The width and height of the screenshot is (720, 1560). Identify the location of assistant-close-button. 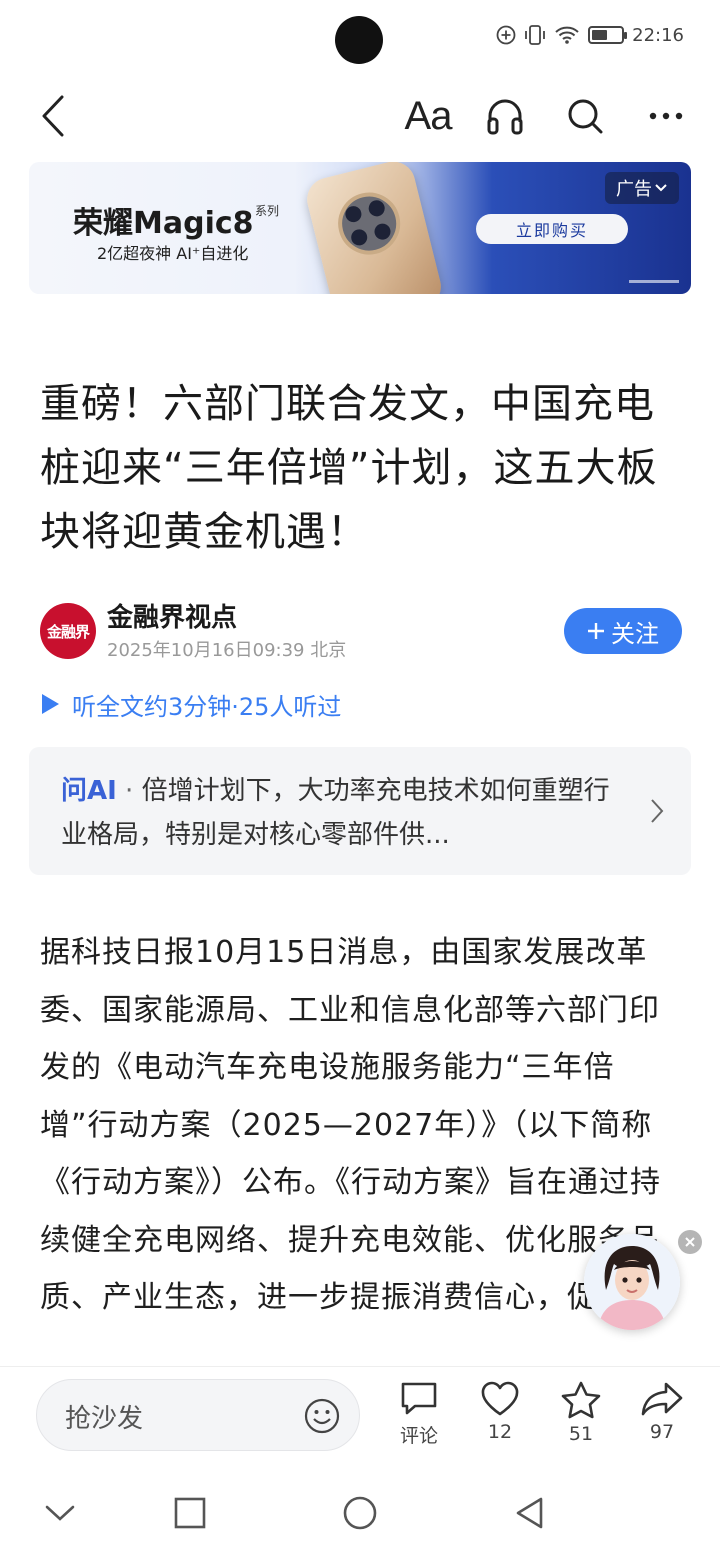
(690, 1242).